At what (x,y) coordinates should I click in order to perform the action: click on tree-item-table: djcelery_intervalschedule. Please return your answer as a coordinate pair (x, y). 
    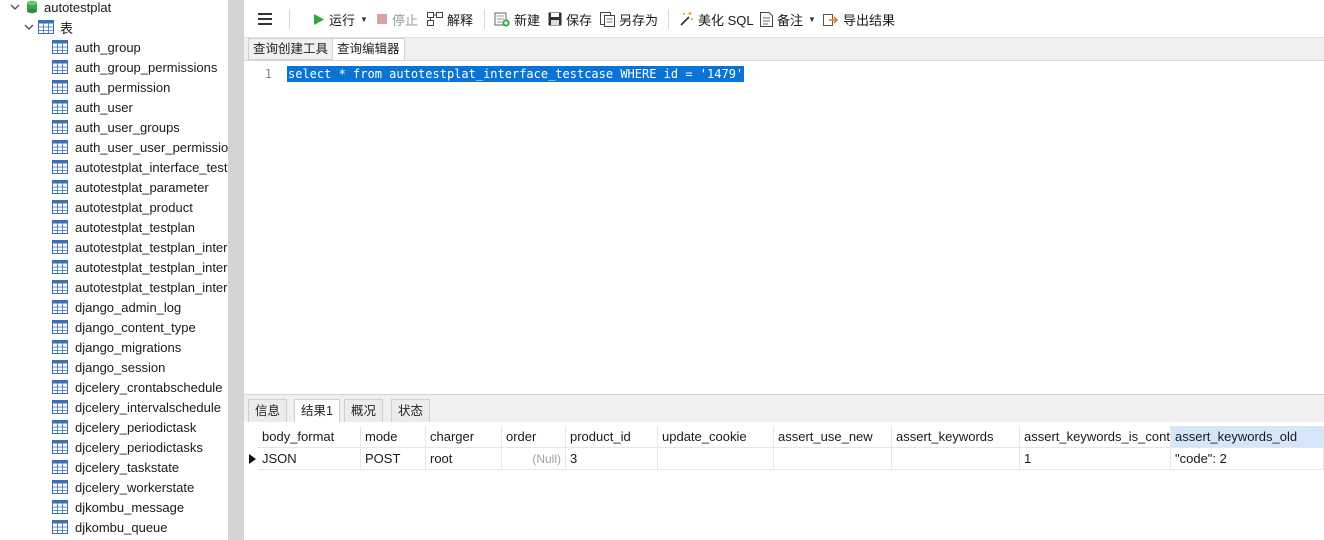
    Looking at the image, I should click on (136, 407).